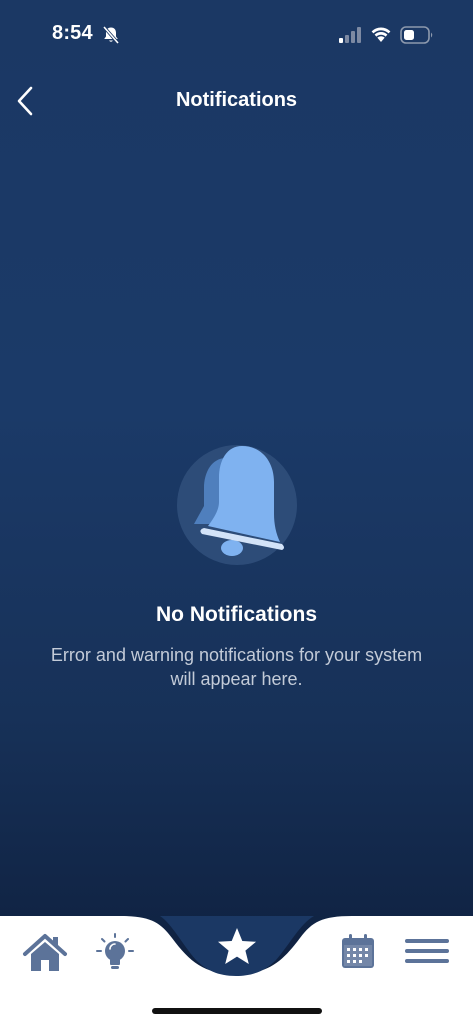 The height and width of the screenshot is (1024, 473). I want to click on page-title: Notifications, so click(236, 100).